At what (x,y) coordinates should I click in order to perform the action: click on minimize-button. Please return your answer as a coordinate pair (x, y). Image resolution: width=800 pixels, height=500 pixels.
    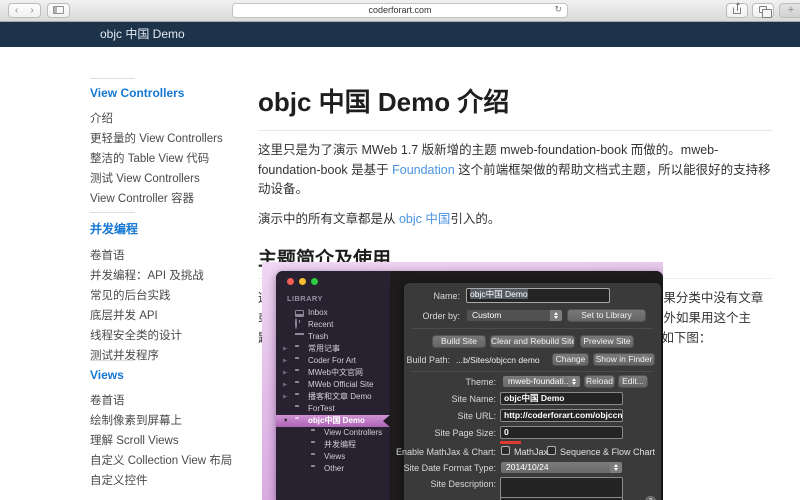
    Looking at the image, I should click on (302, 281).